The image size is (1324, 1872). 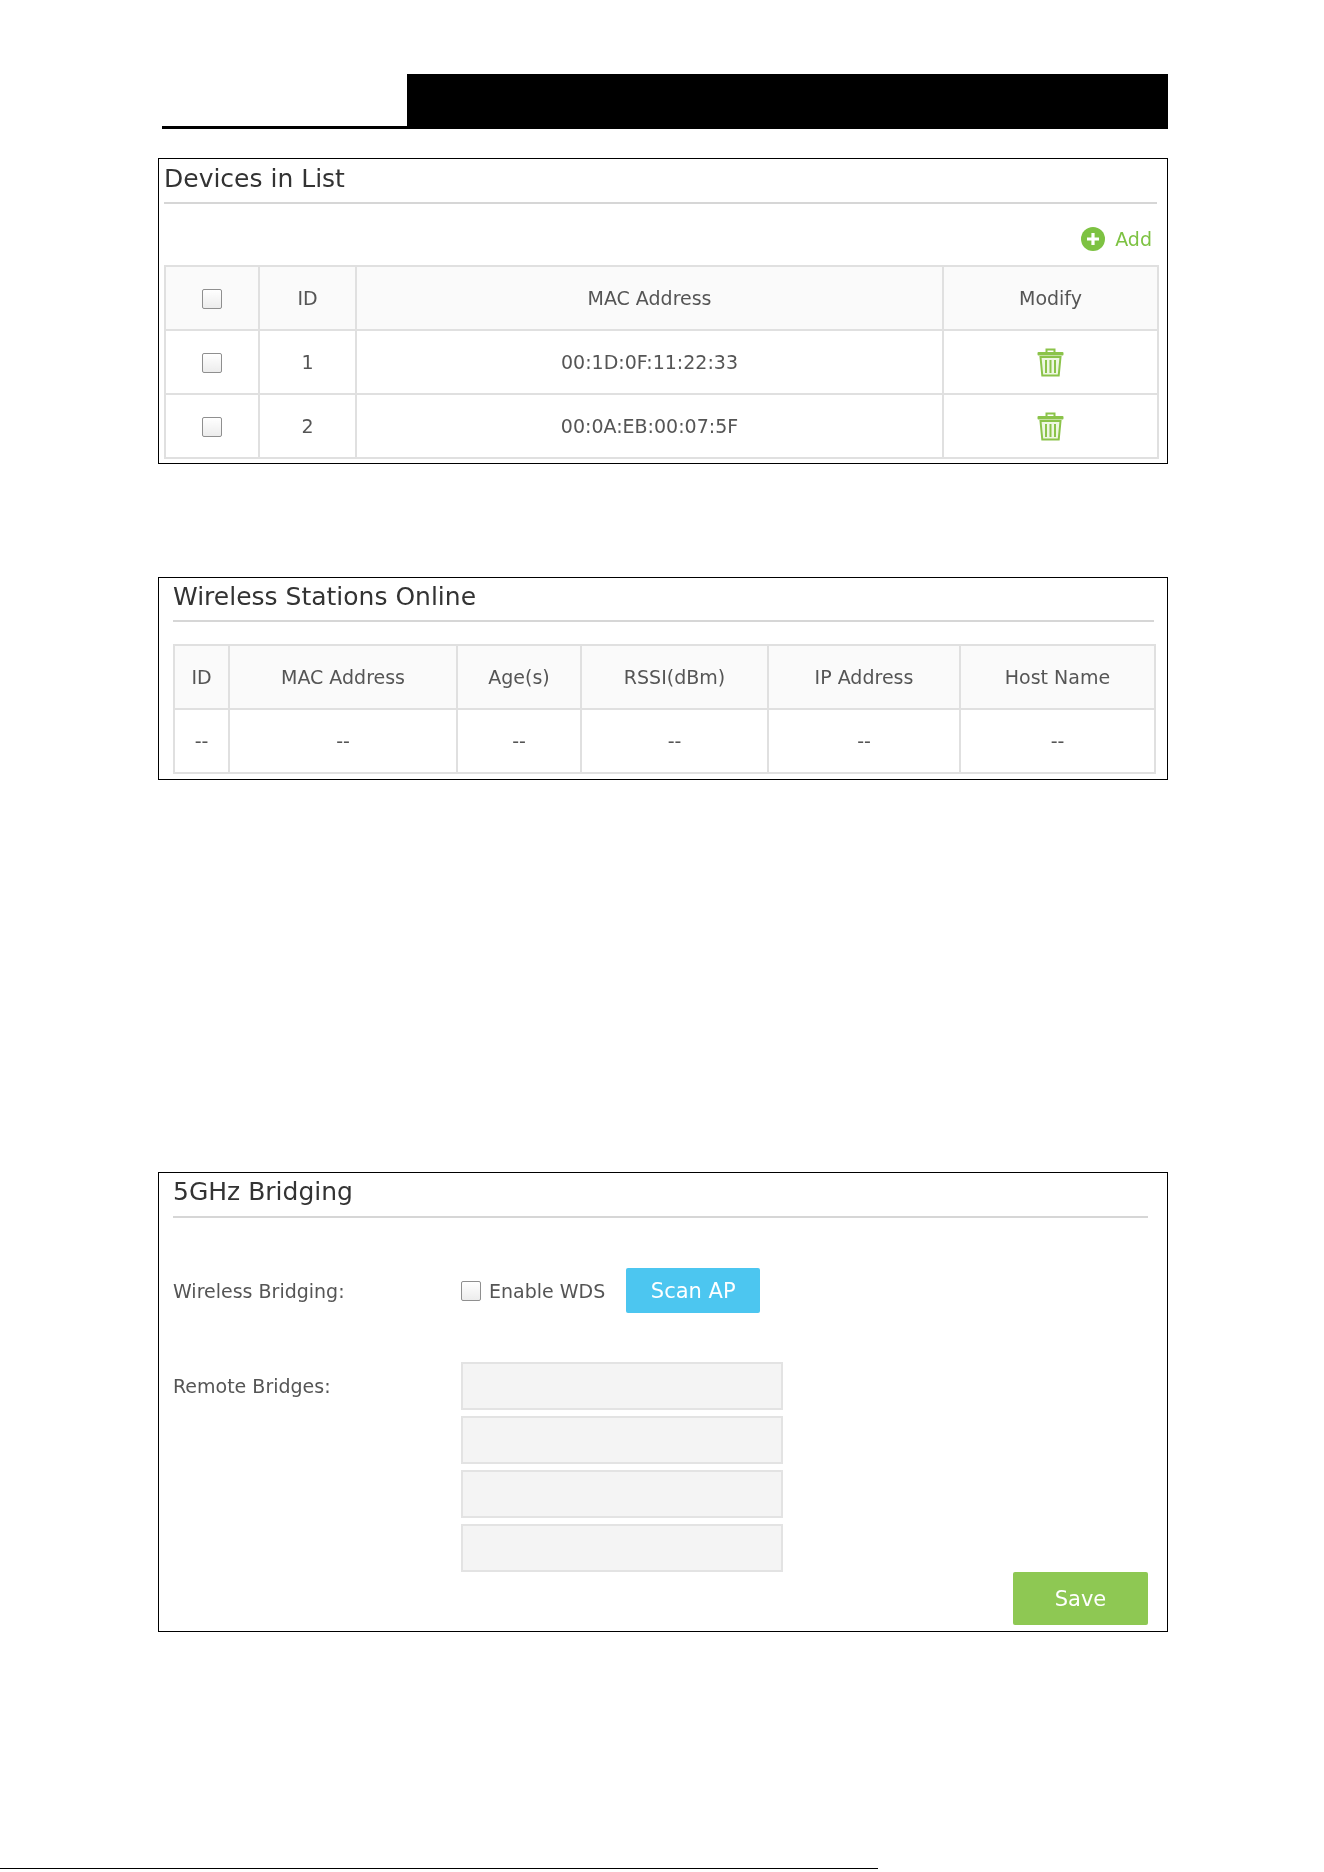 I want to click on panel-title: Wireless Stations Online, so click(x=325, y=597).